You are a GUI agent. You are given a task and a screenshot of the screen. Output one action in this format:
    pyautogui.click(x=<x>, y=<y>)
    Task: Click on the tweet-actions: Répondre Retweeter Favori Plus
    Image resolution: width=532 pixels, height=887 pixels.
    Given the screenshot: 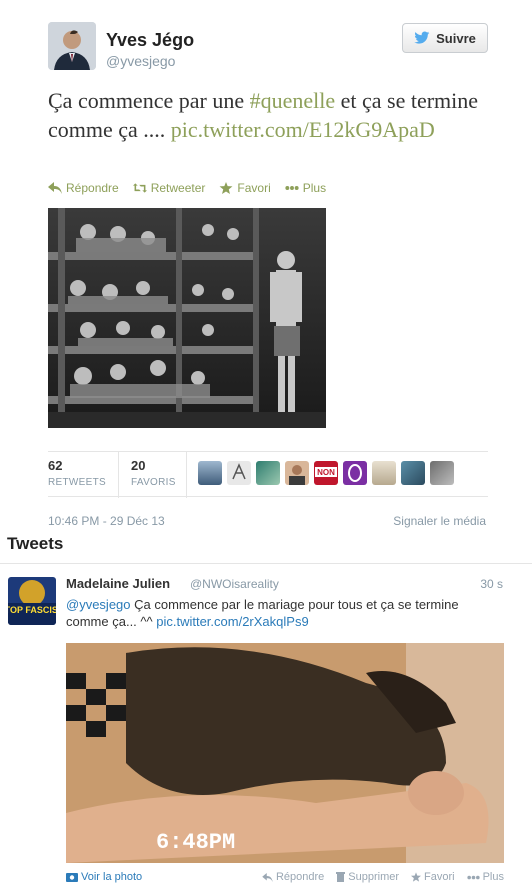 What is the action you would take?
    pyautogui.click(x=187, y=188)
    